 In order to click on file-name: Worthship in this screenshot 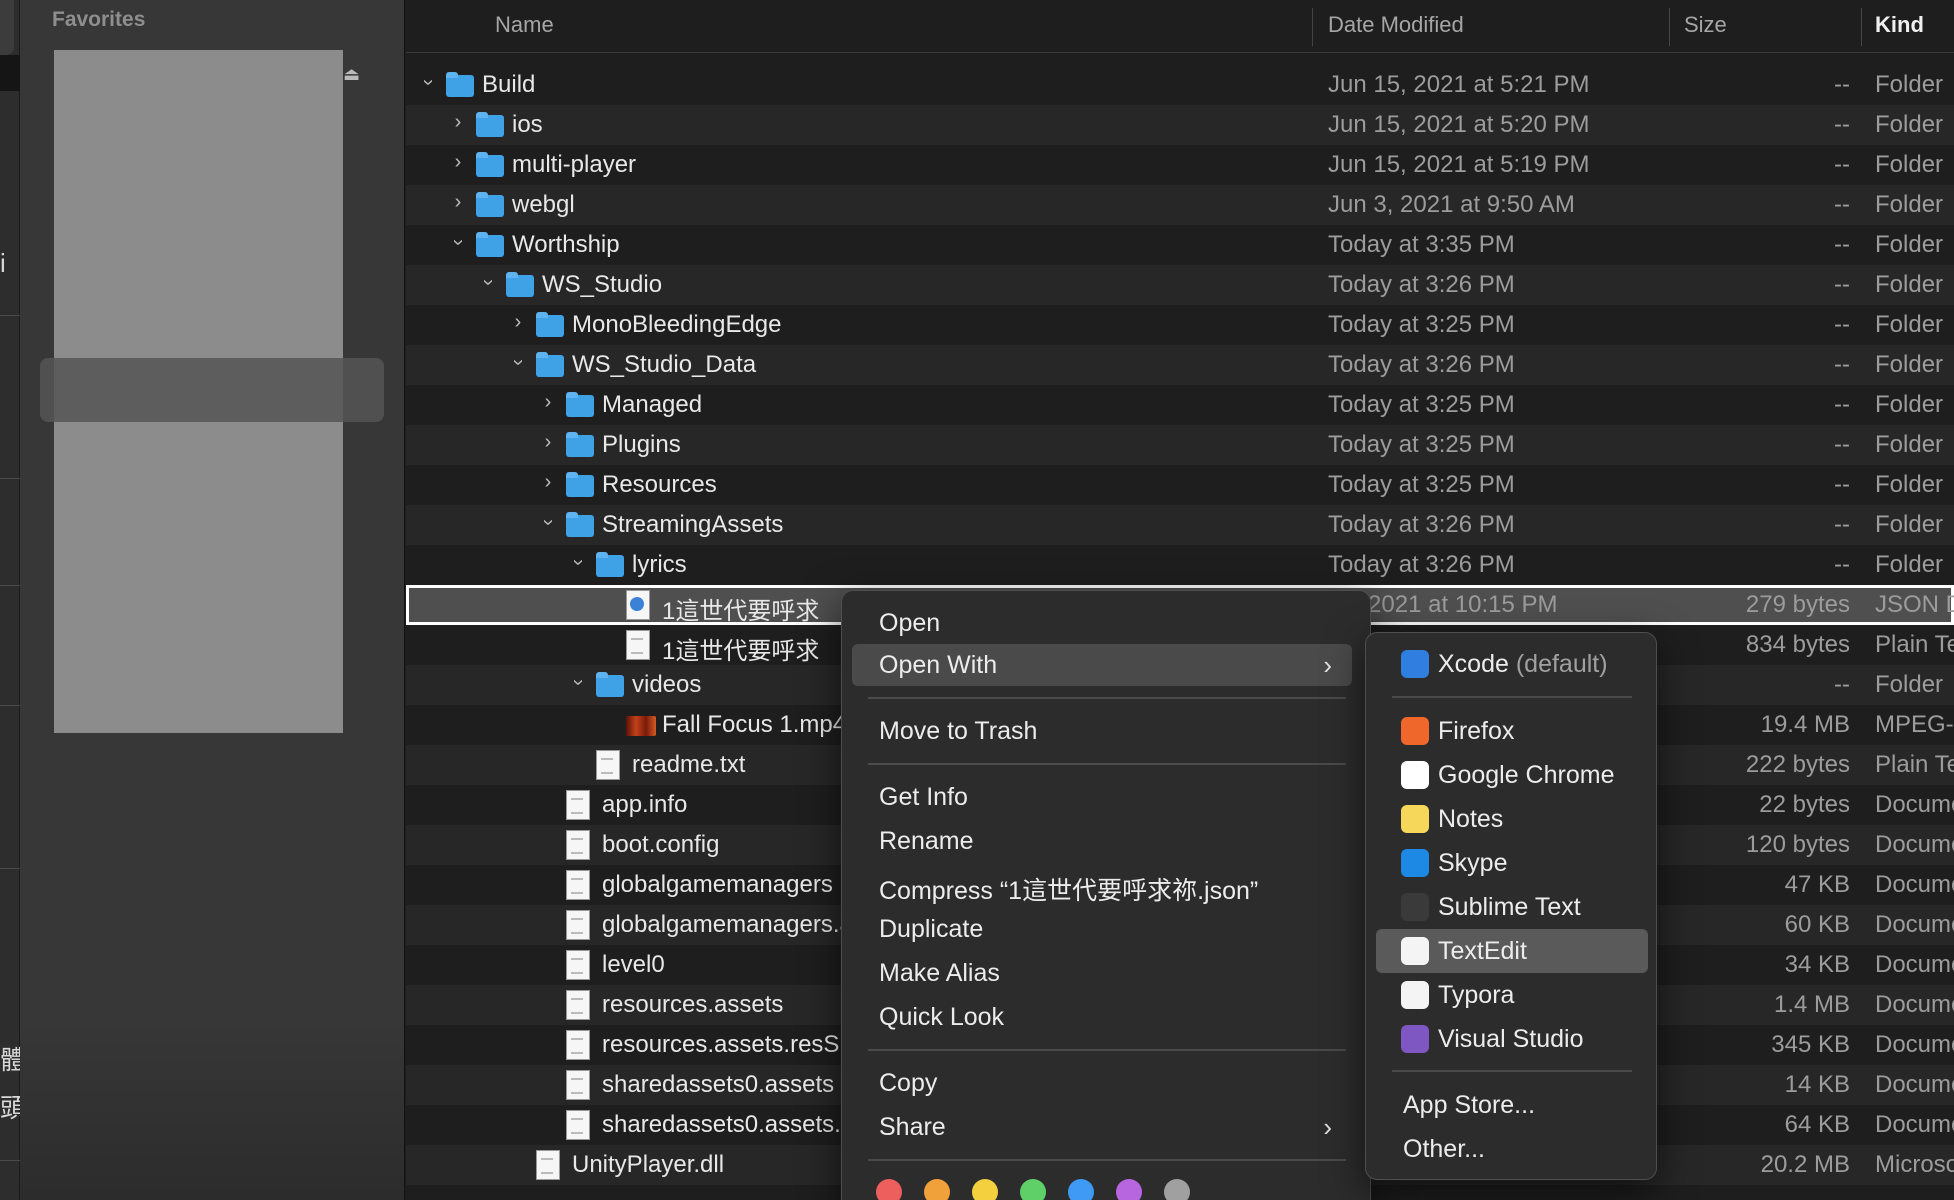, I will do `click(566, 244)`.